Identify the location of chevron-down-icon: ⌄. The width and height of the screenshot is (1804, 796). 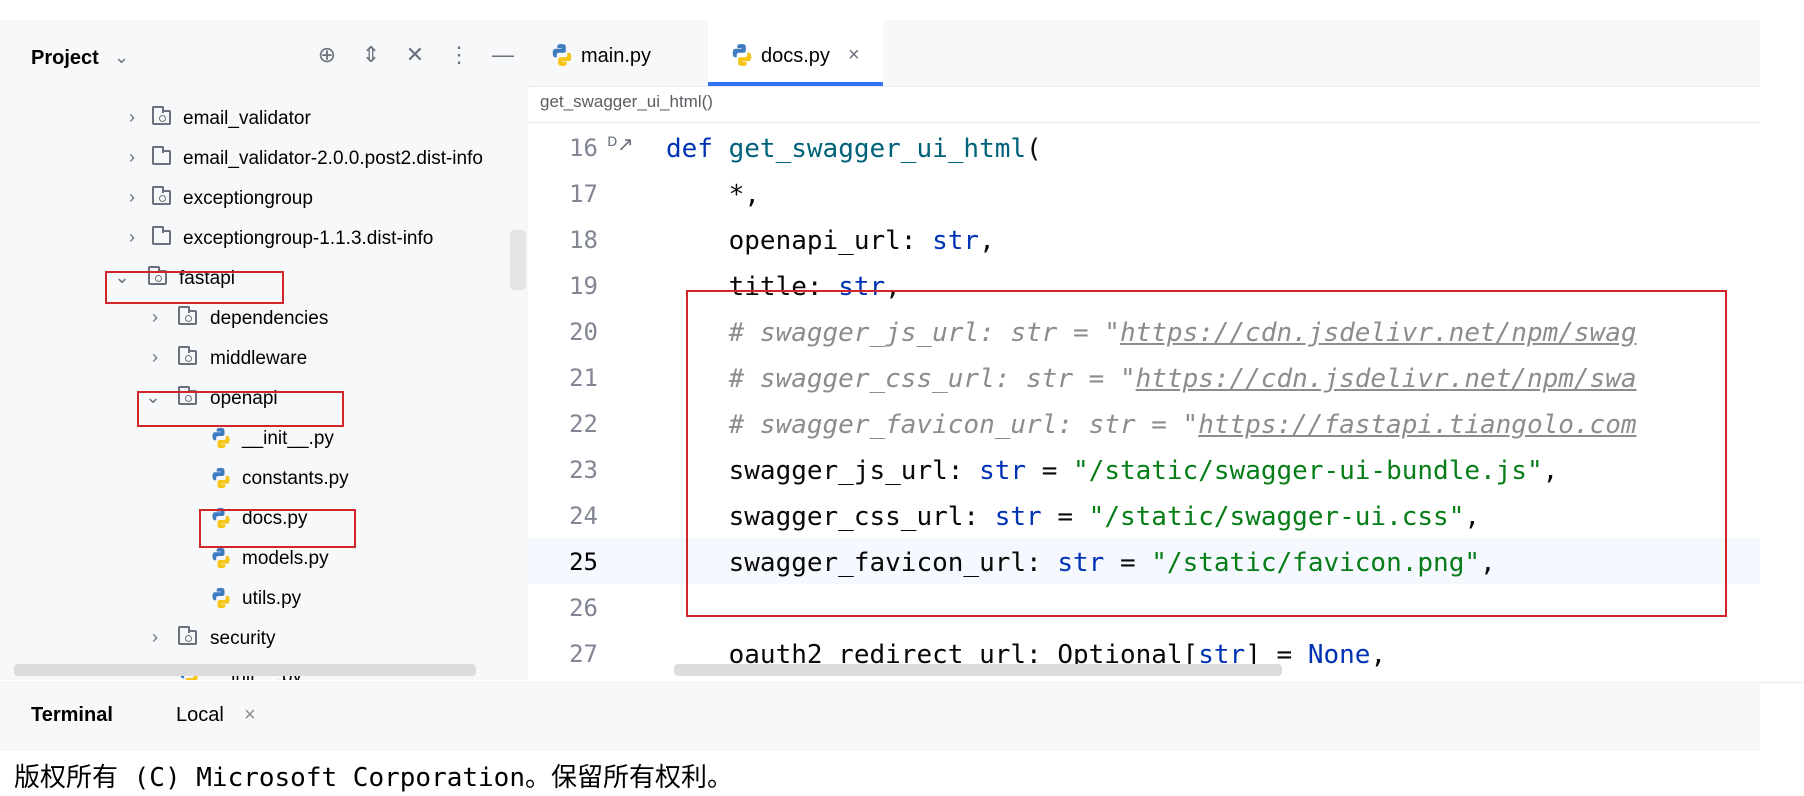
(121, 57).